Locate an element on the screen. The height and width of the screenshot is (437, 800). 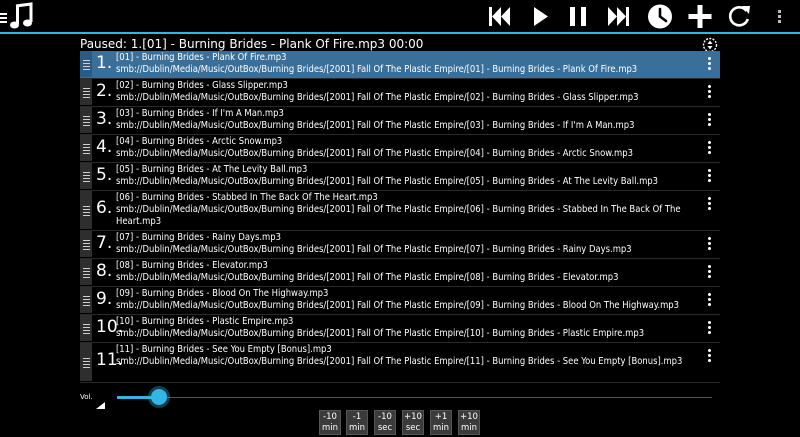
volume-label: Vol. is located at coordinates (86, 397).